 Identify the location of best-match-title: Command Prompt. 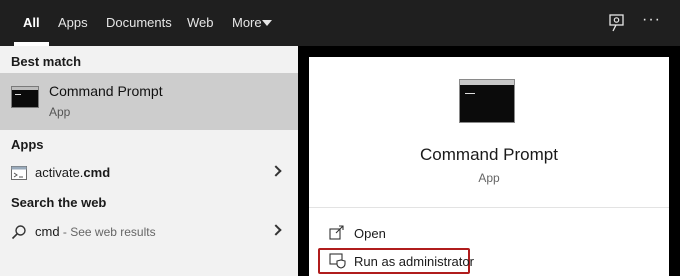
(106, 91).